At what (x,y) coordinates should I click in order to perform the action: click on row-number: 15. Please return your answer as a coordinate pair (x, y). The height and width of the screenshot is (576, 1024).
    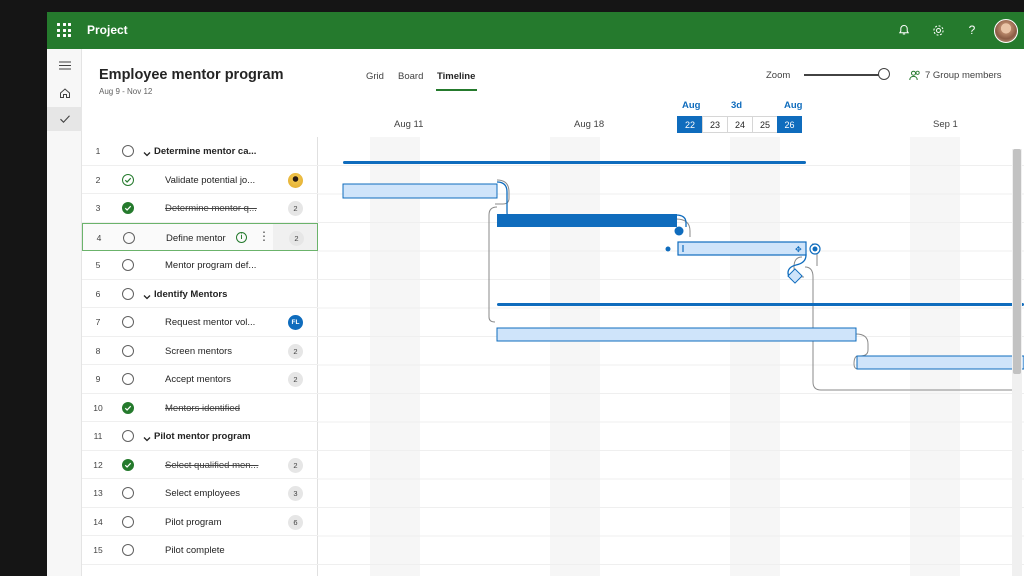
    Looking at the image, I should click on (98, 550).